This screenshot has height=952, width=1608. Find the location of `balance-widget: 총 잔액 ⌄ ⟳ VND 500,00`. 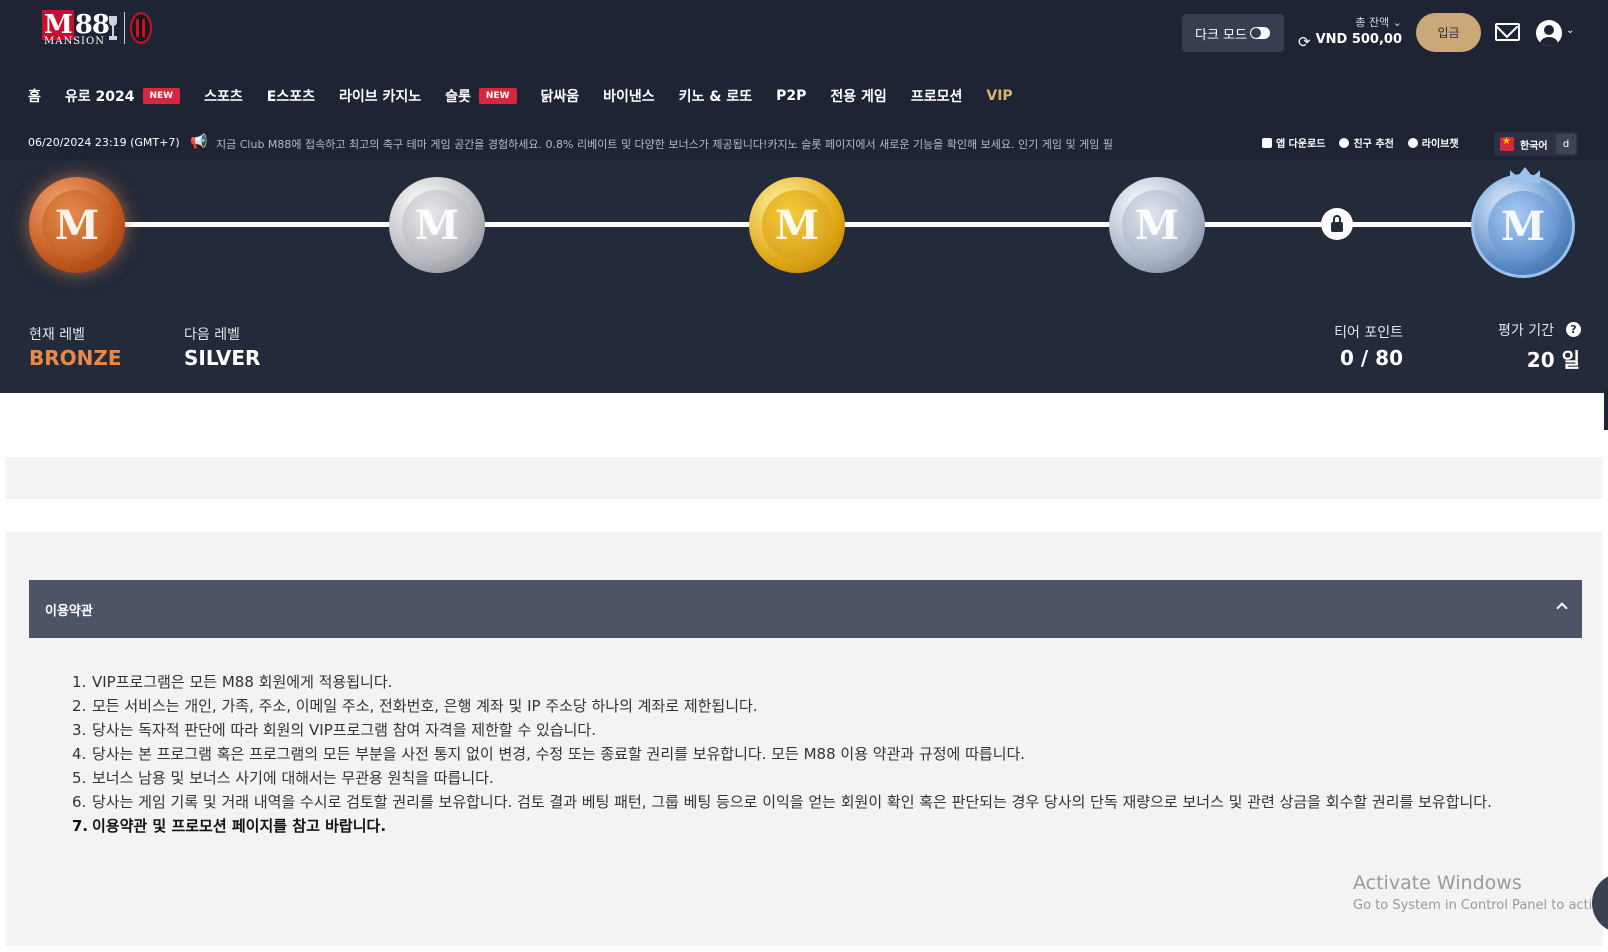

balance-widget: 총 잔액 ⌄ ⟳ VND 500,00 is located at coordinates (1350, 33).